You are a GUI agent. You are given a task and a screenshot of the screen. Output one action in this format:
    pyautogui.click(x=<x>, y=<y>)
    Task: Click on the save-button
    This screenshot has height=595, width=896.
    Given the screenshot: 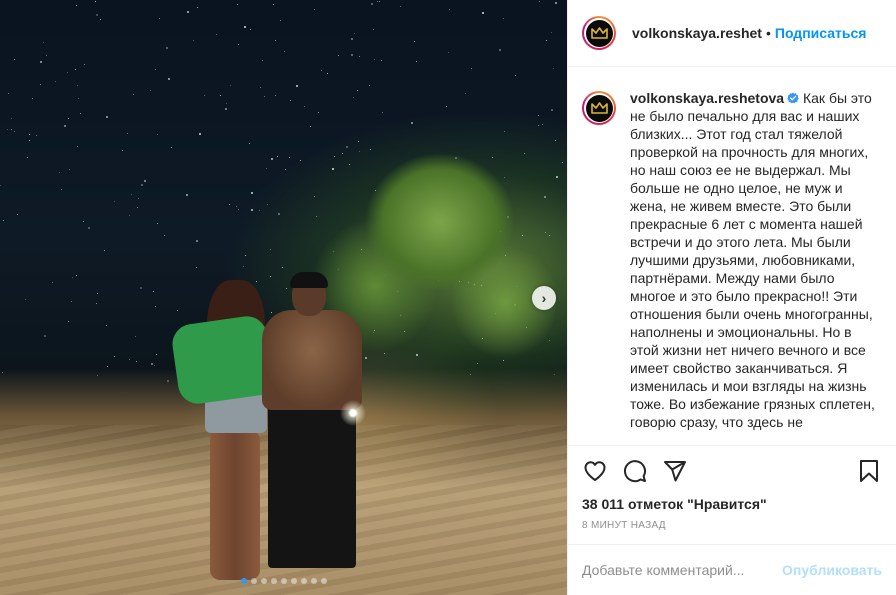 What is the action you would take?
    pyautogui.click(x=869, y=471)
    